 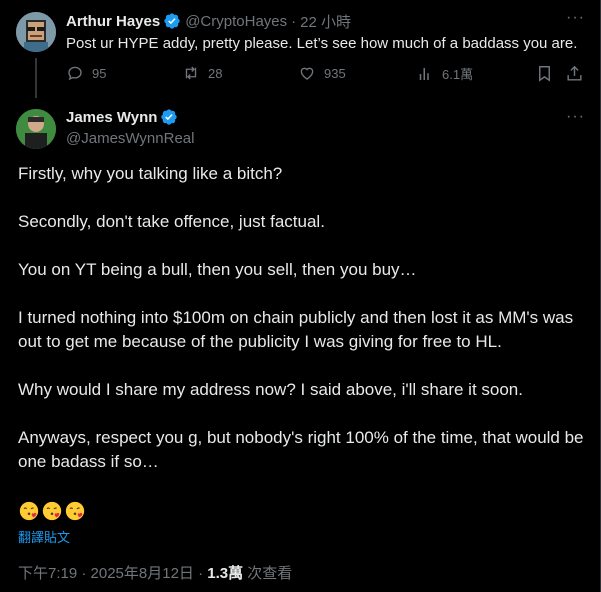 I want to click on reply-icon, so click(x=75, y=73).